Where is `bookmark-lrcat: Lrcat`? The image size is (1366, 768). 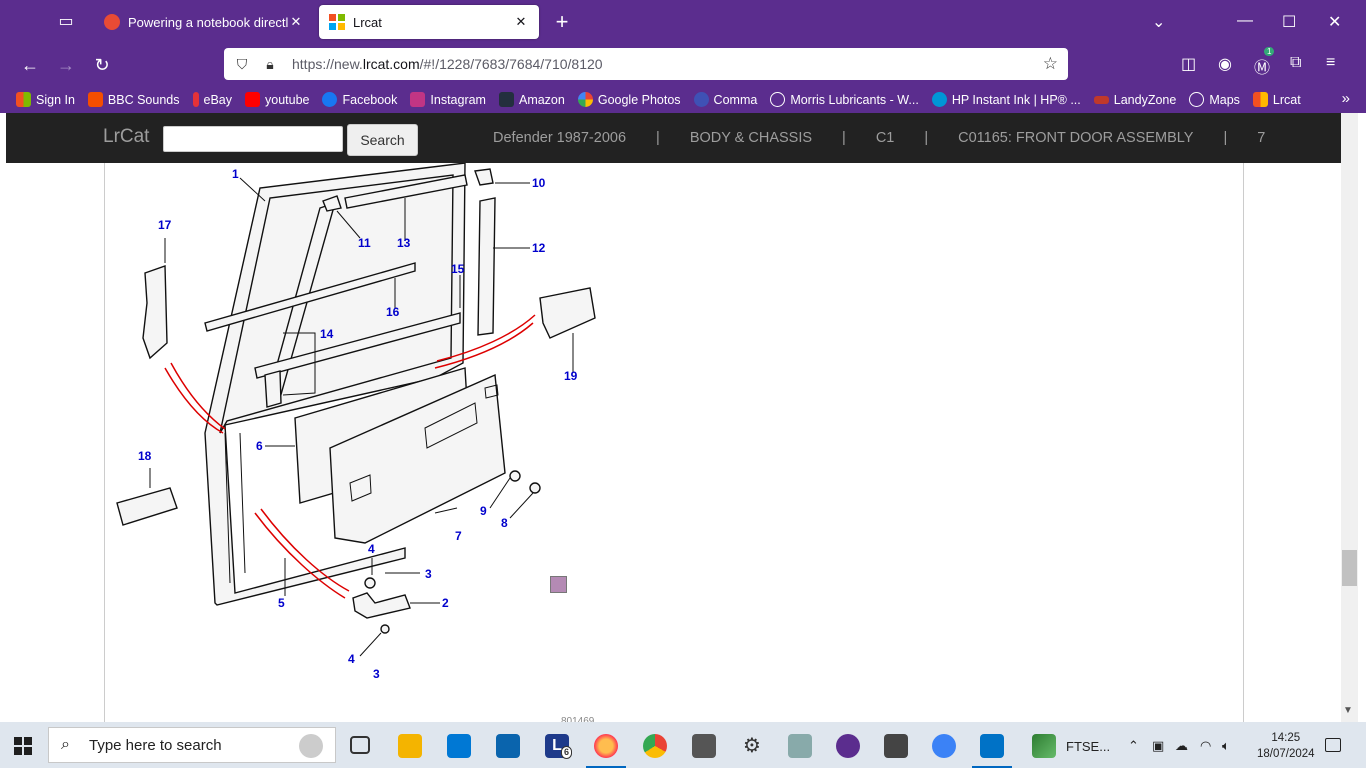 bookmark-lrcat: Lrcat is located at coordinates (1276, 99).